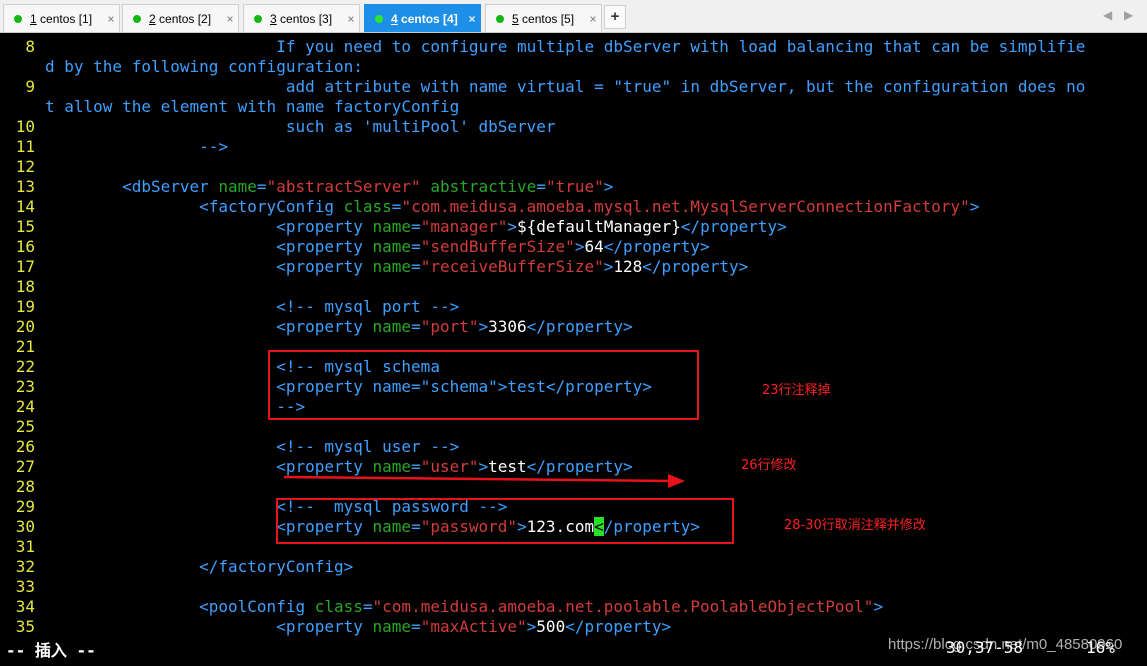 The width and height of the screenshot is (1147, 666). What do you see at coordinates (204, 66) in the screenshot?
I see `code-token: d by the following configuration:` at bounding box center [204, 66].